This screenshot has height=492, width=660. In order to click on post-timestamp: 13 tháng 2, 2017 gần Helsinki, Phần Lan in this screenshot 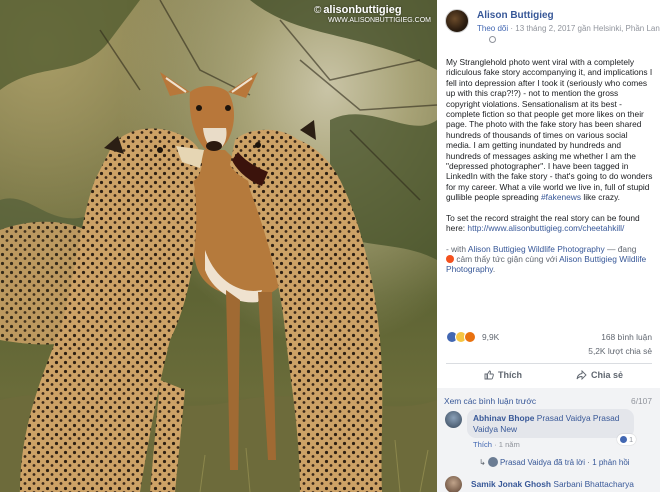, I will do `click(587, 28)`.